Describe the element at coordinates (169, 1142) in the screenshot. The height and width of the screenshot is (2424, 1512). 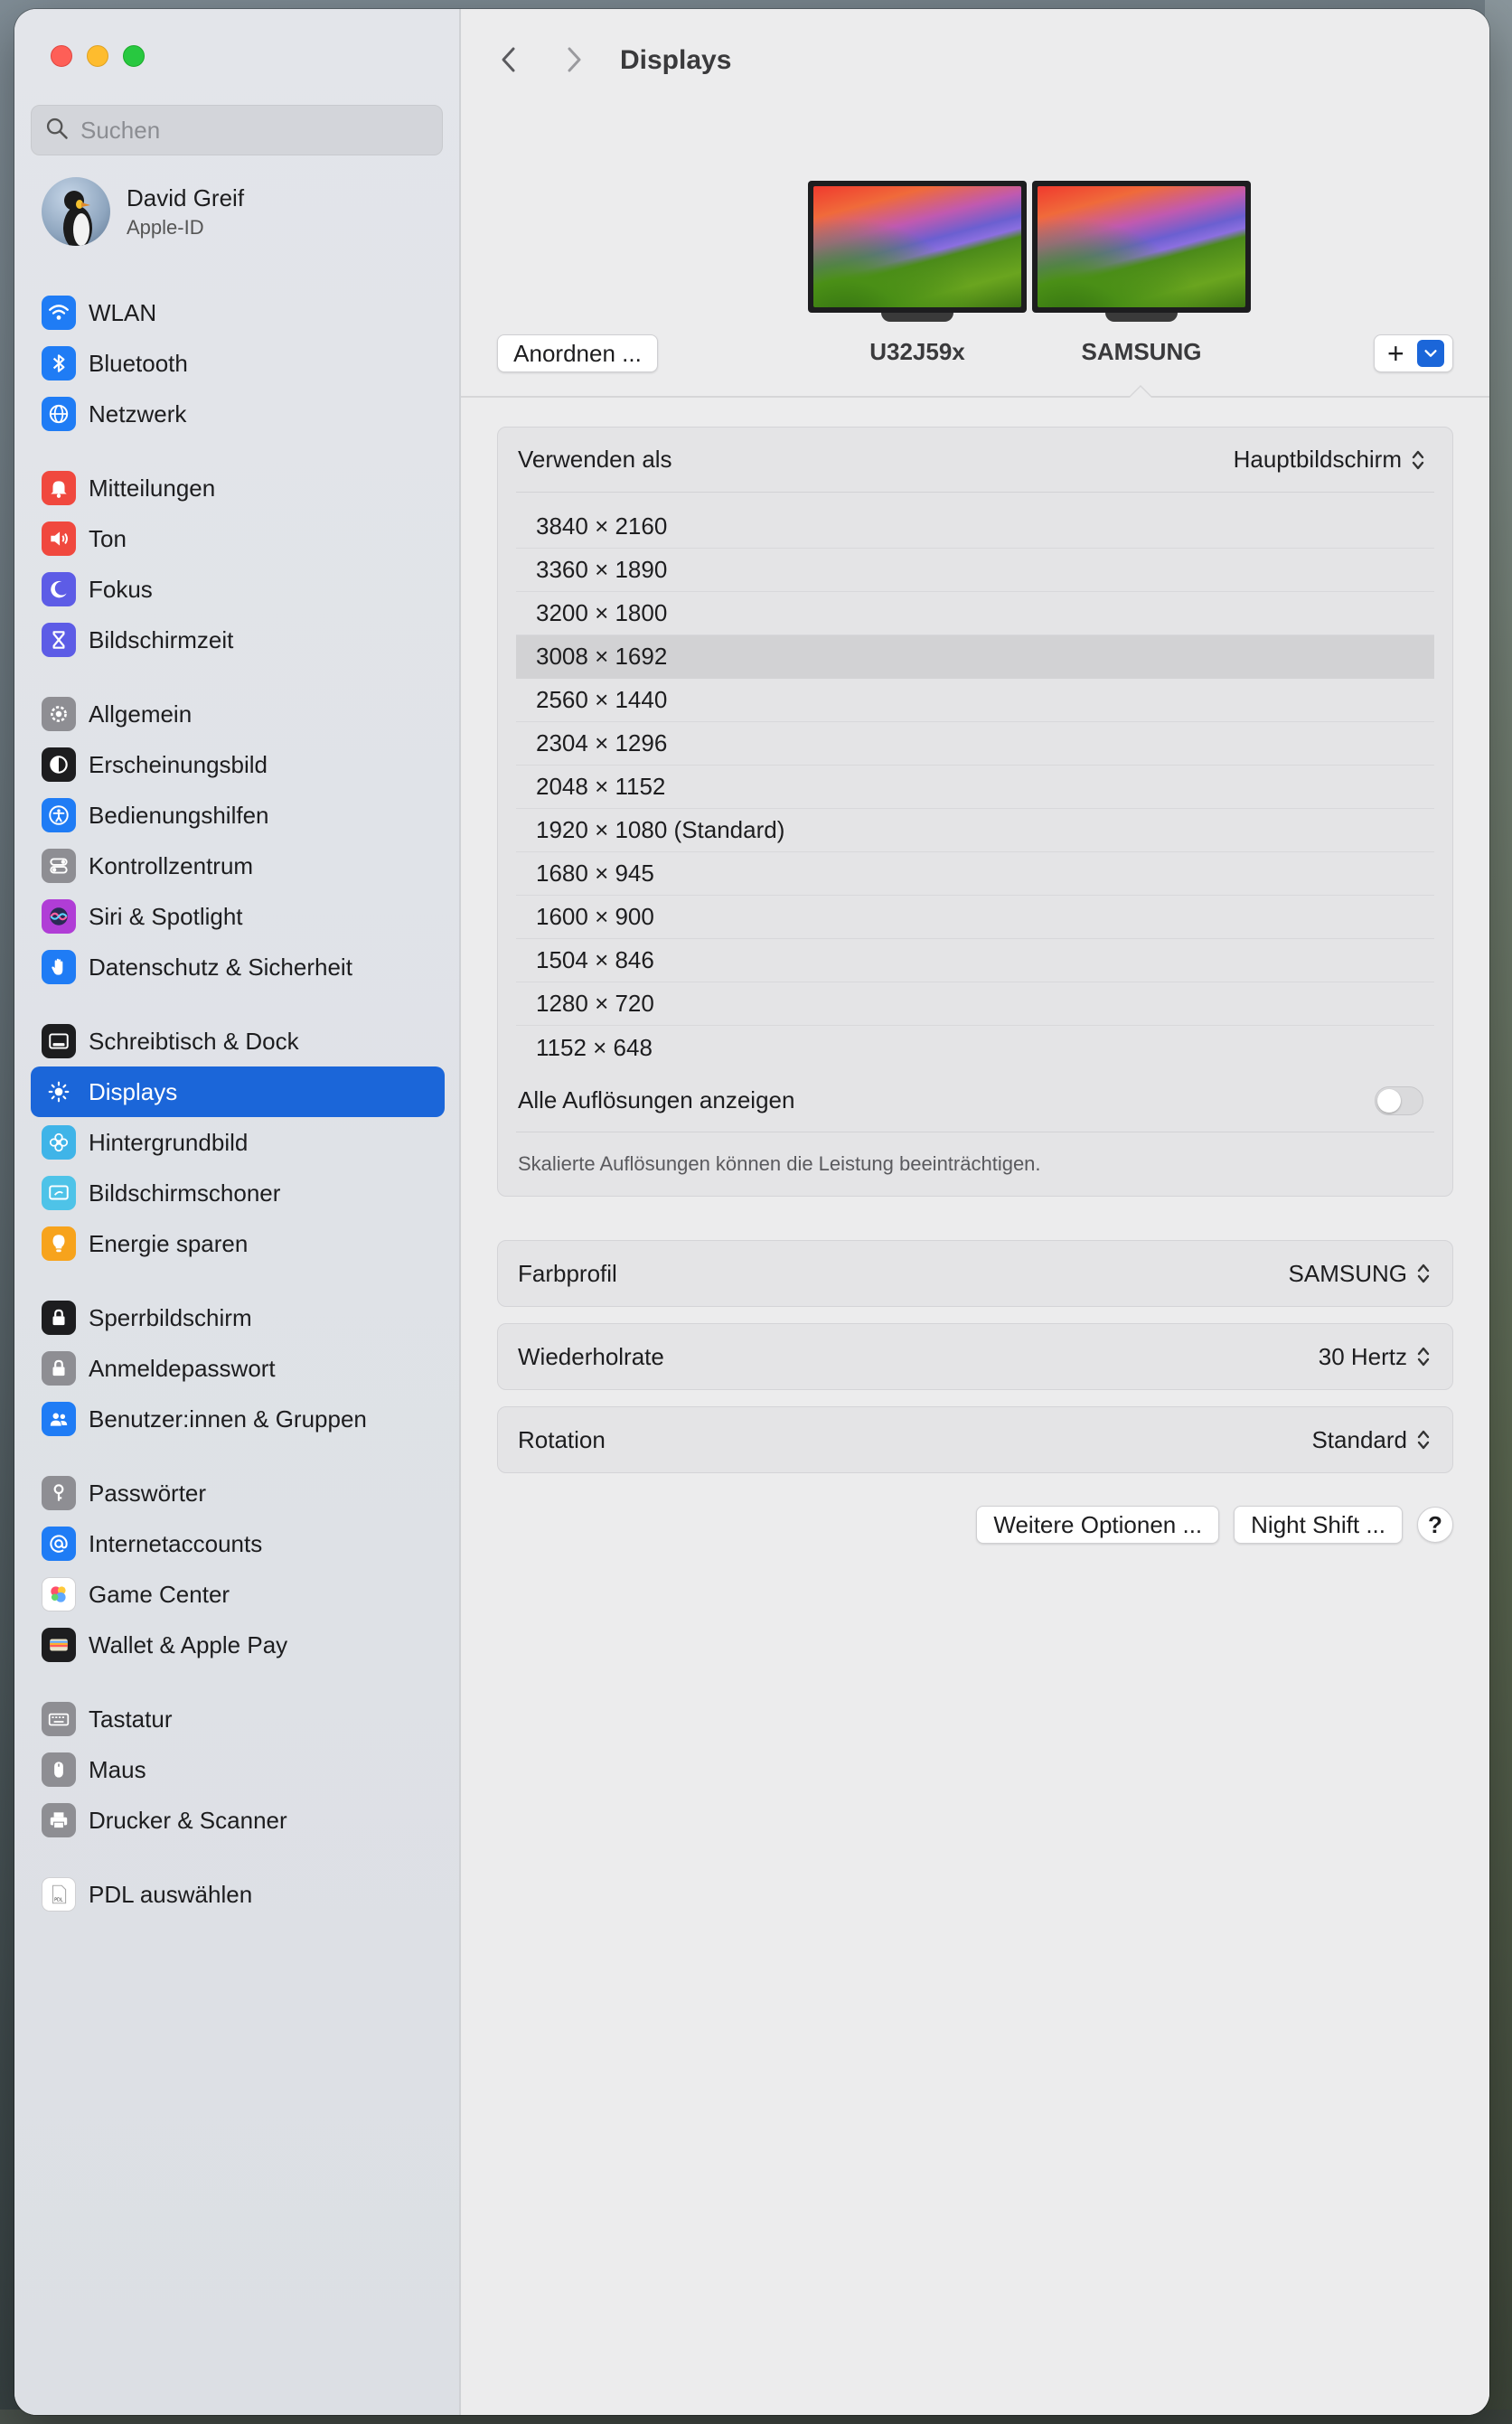
I see `sidebar-item-label: Hintergrundbild` at that location.